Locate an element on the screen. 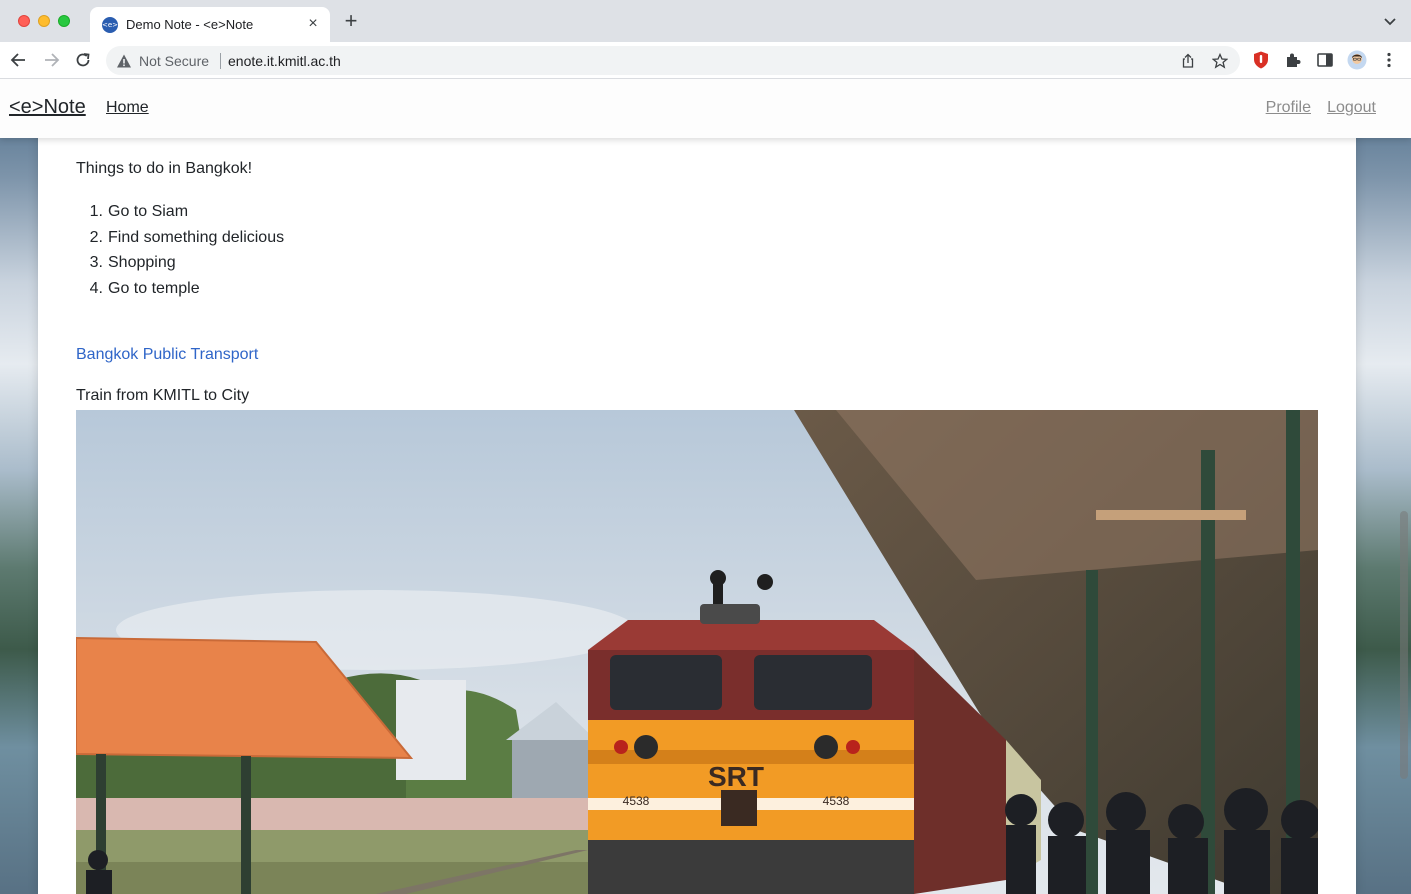 The width and height of the screenshot is (1411, 894). address-separator is located at coordinates (220, 61).